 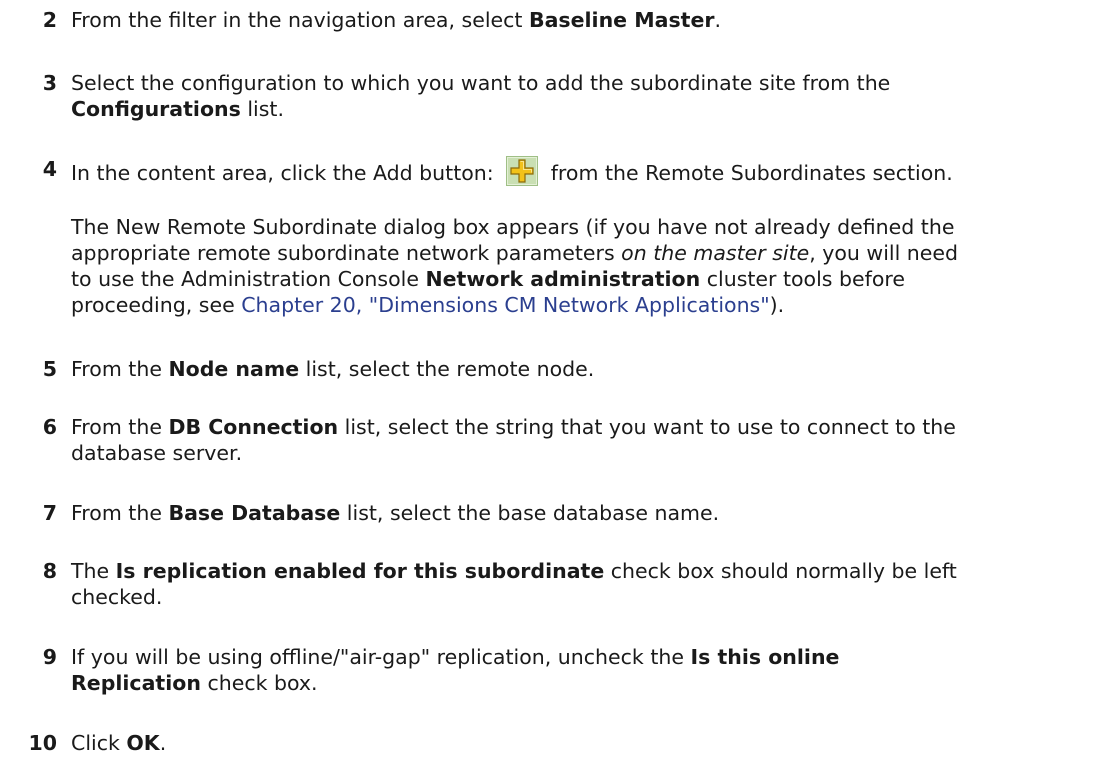 What do you see at coordinates (253, 427) in the screenshot?
I see `ui-term: DB Connection` at bounding box center [253, 427].